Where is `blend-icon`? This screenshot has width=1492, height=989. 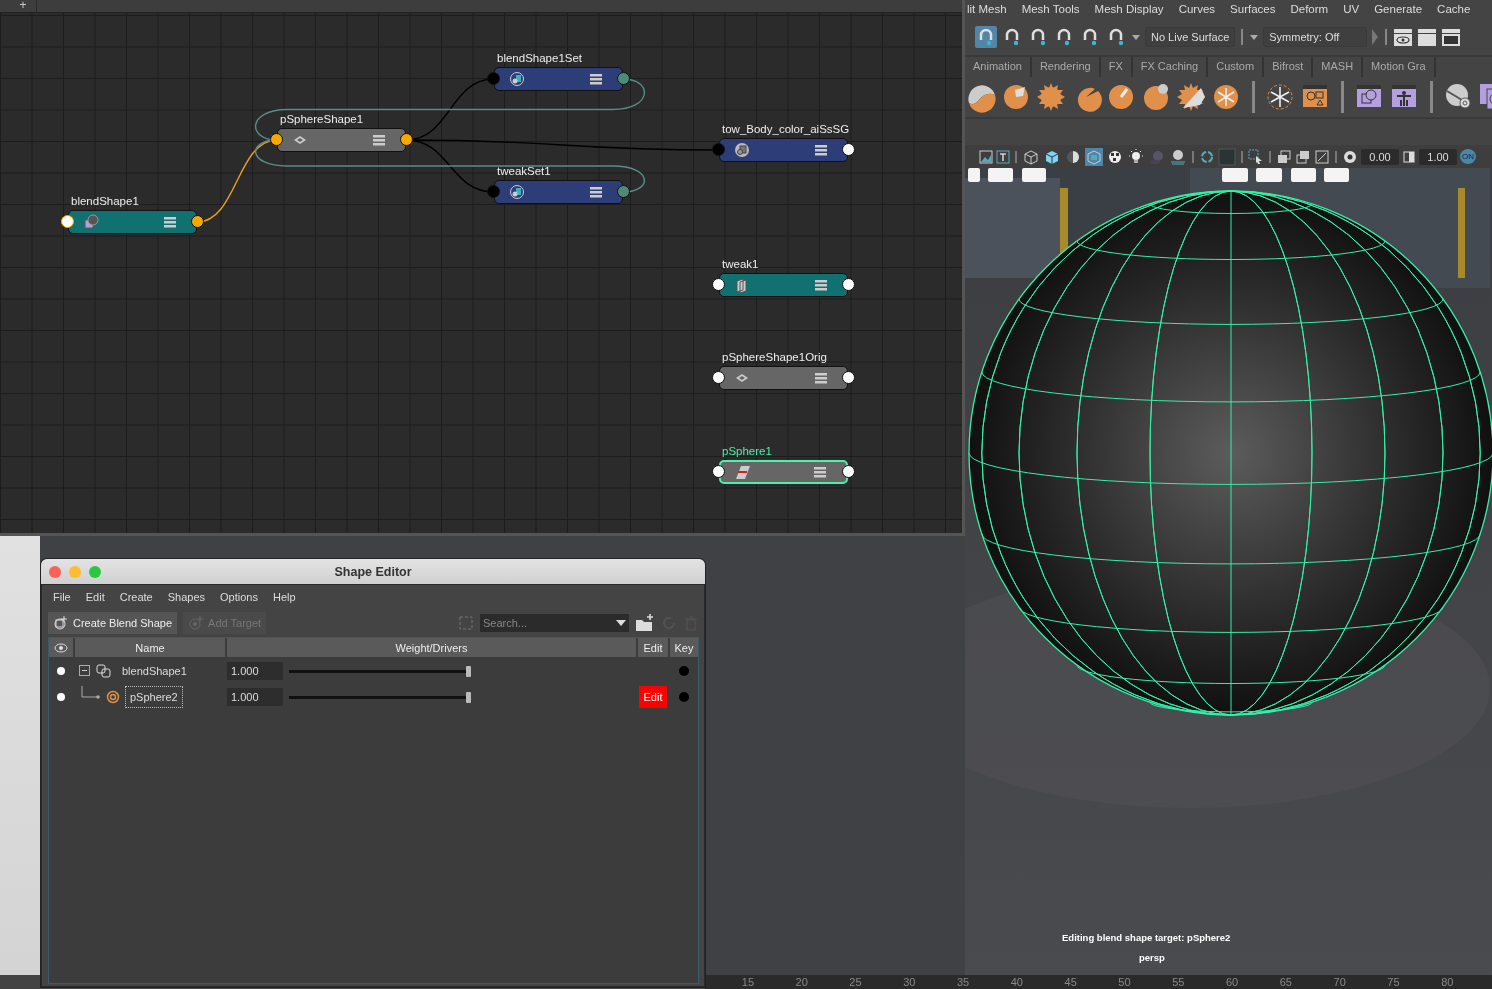 blend-icon is located at coordinates (91, 222).